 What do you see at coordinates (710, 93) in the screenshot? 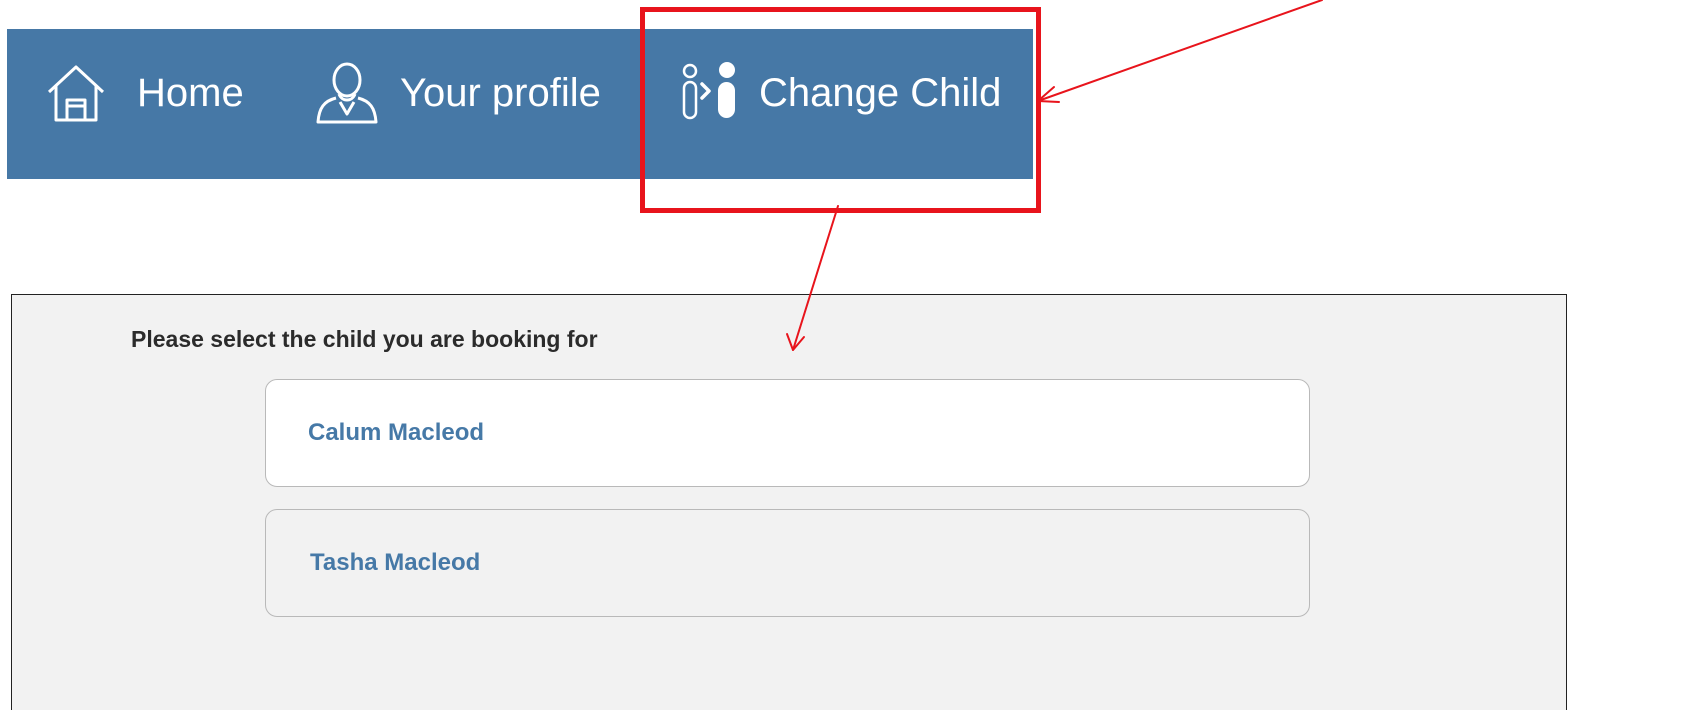
I see `change-child-icon` at bounding box center [710, 93].